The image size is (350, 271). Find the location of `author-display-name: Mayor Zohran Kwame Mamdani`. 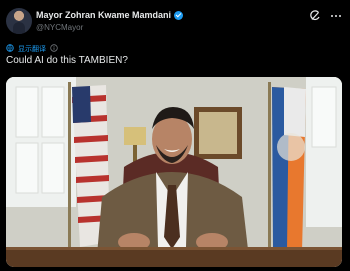

author-display-name: Mayor Zohran Kwame Mamdani is located at coordinates (103, 15).